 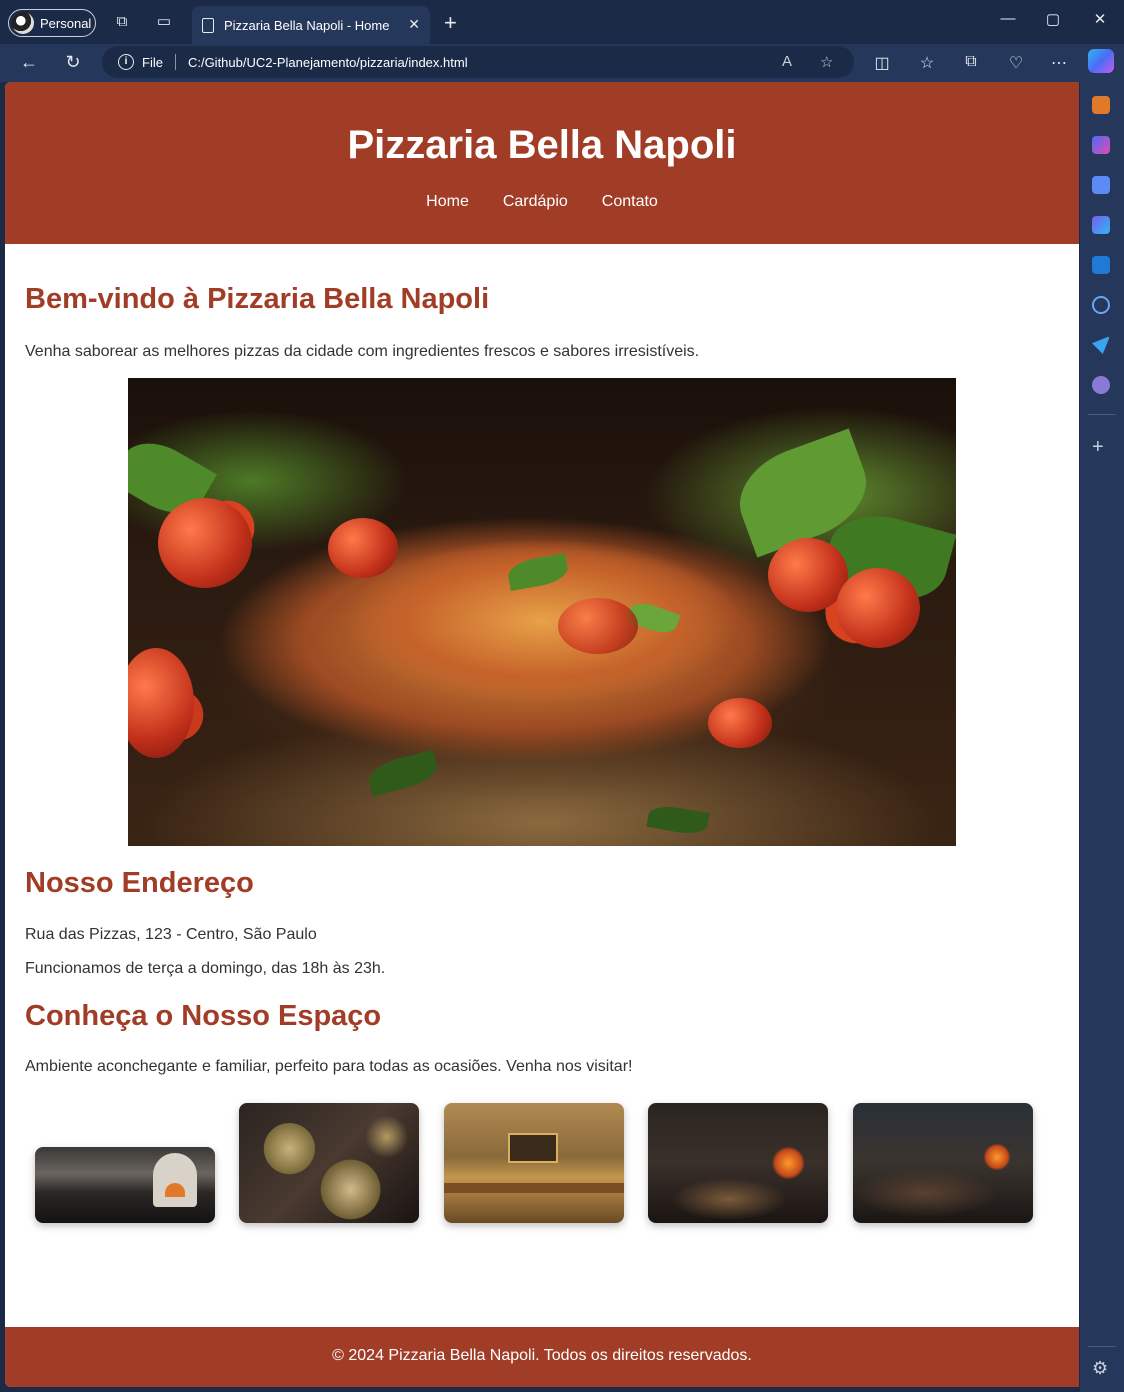 I want to click on page-icon, so click(x=208, y=25).